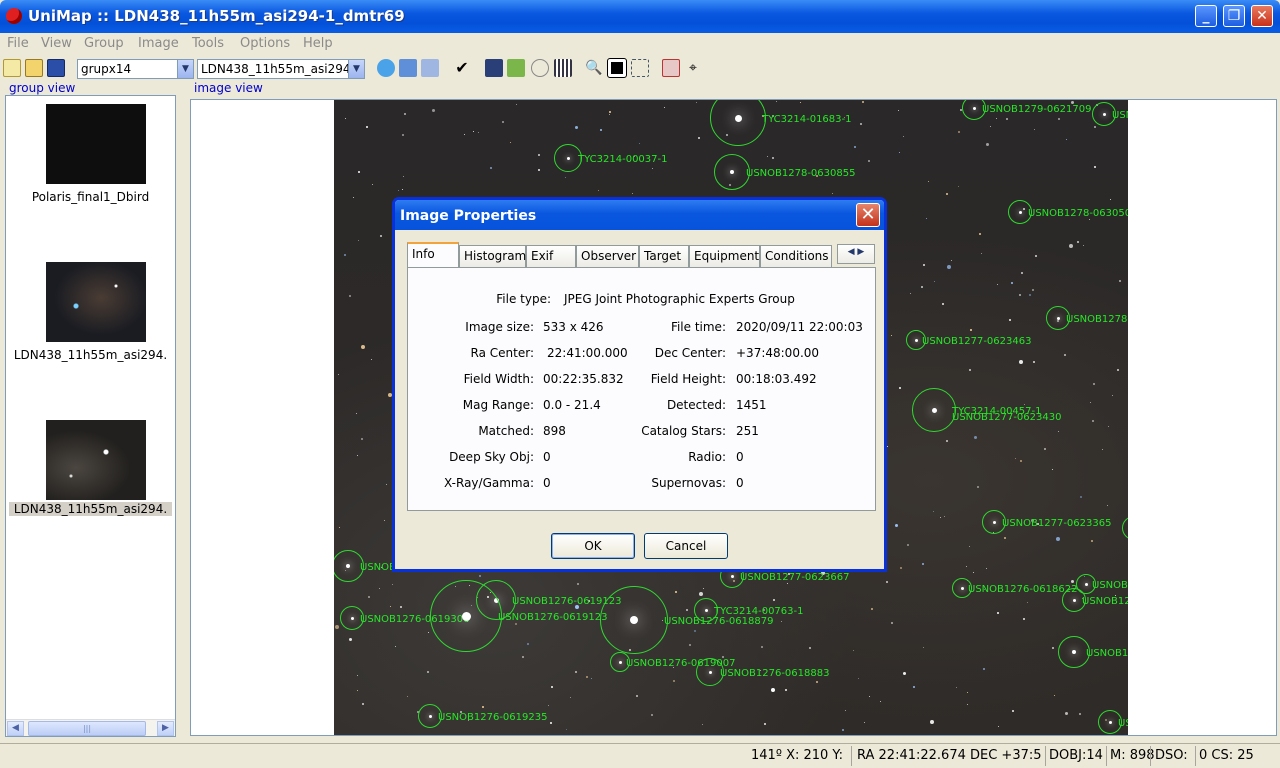  Describe the element at coordinates (1262, 16) in the screenshot. I see `close-button: ✕` at that location.